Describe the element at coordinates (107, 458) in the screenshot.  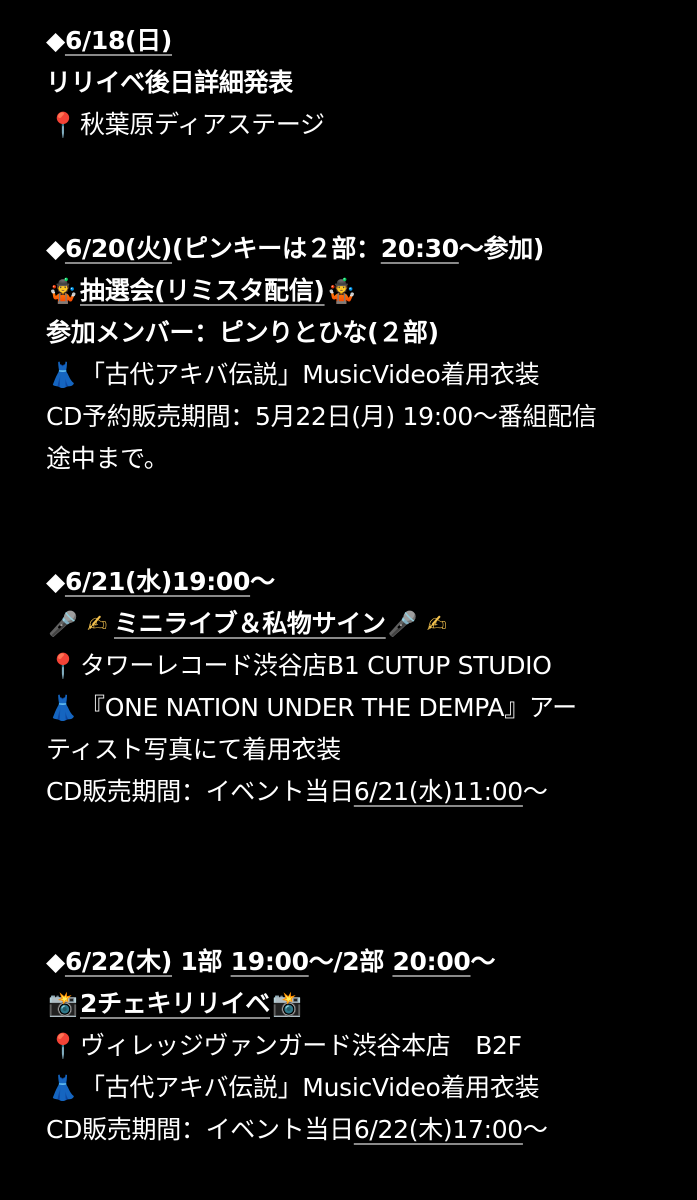
I see `event-cd-line-2: 途中まで。` at that location.